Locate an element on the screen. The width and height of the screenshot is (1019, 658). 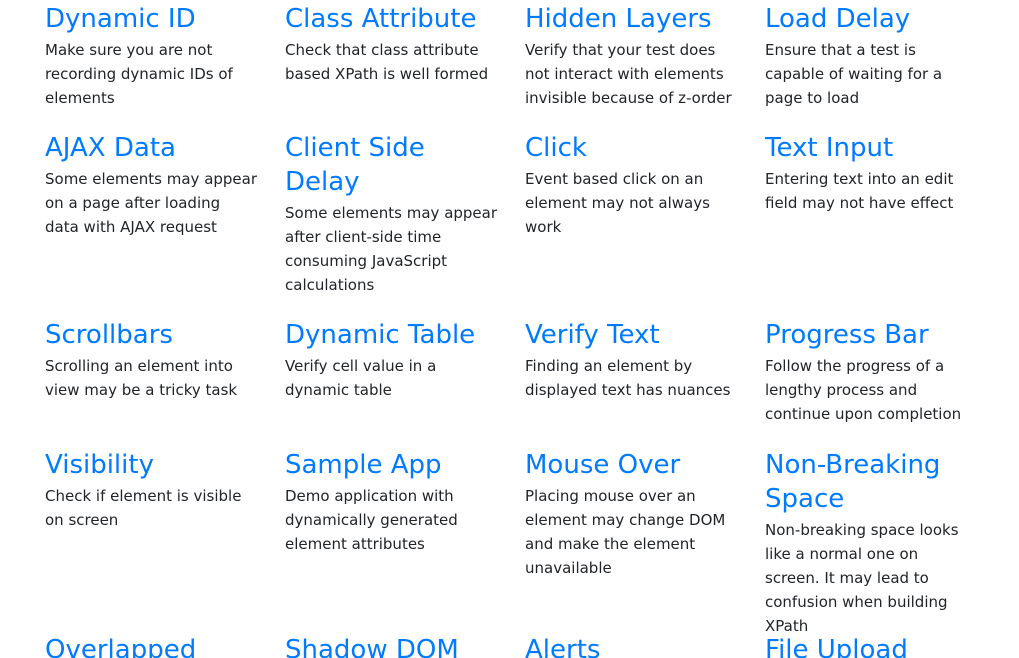
sample-app-link: Sample App is located at coordinates (391, 465).